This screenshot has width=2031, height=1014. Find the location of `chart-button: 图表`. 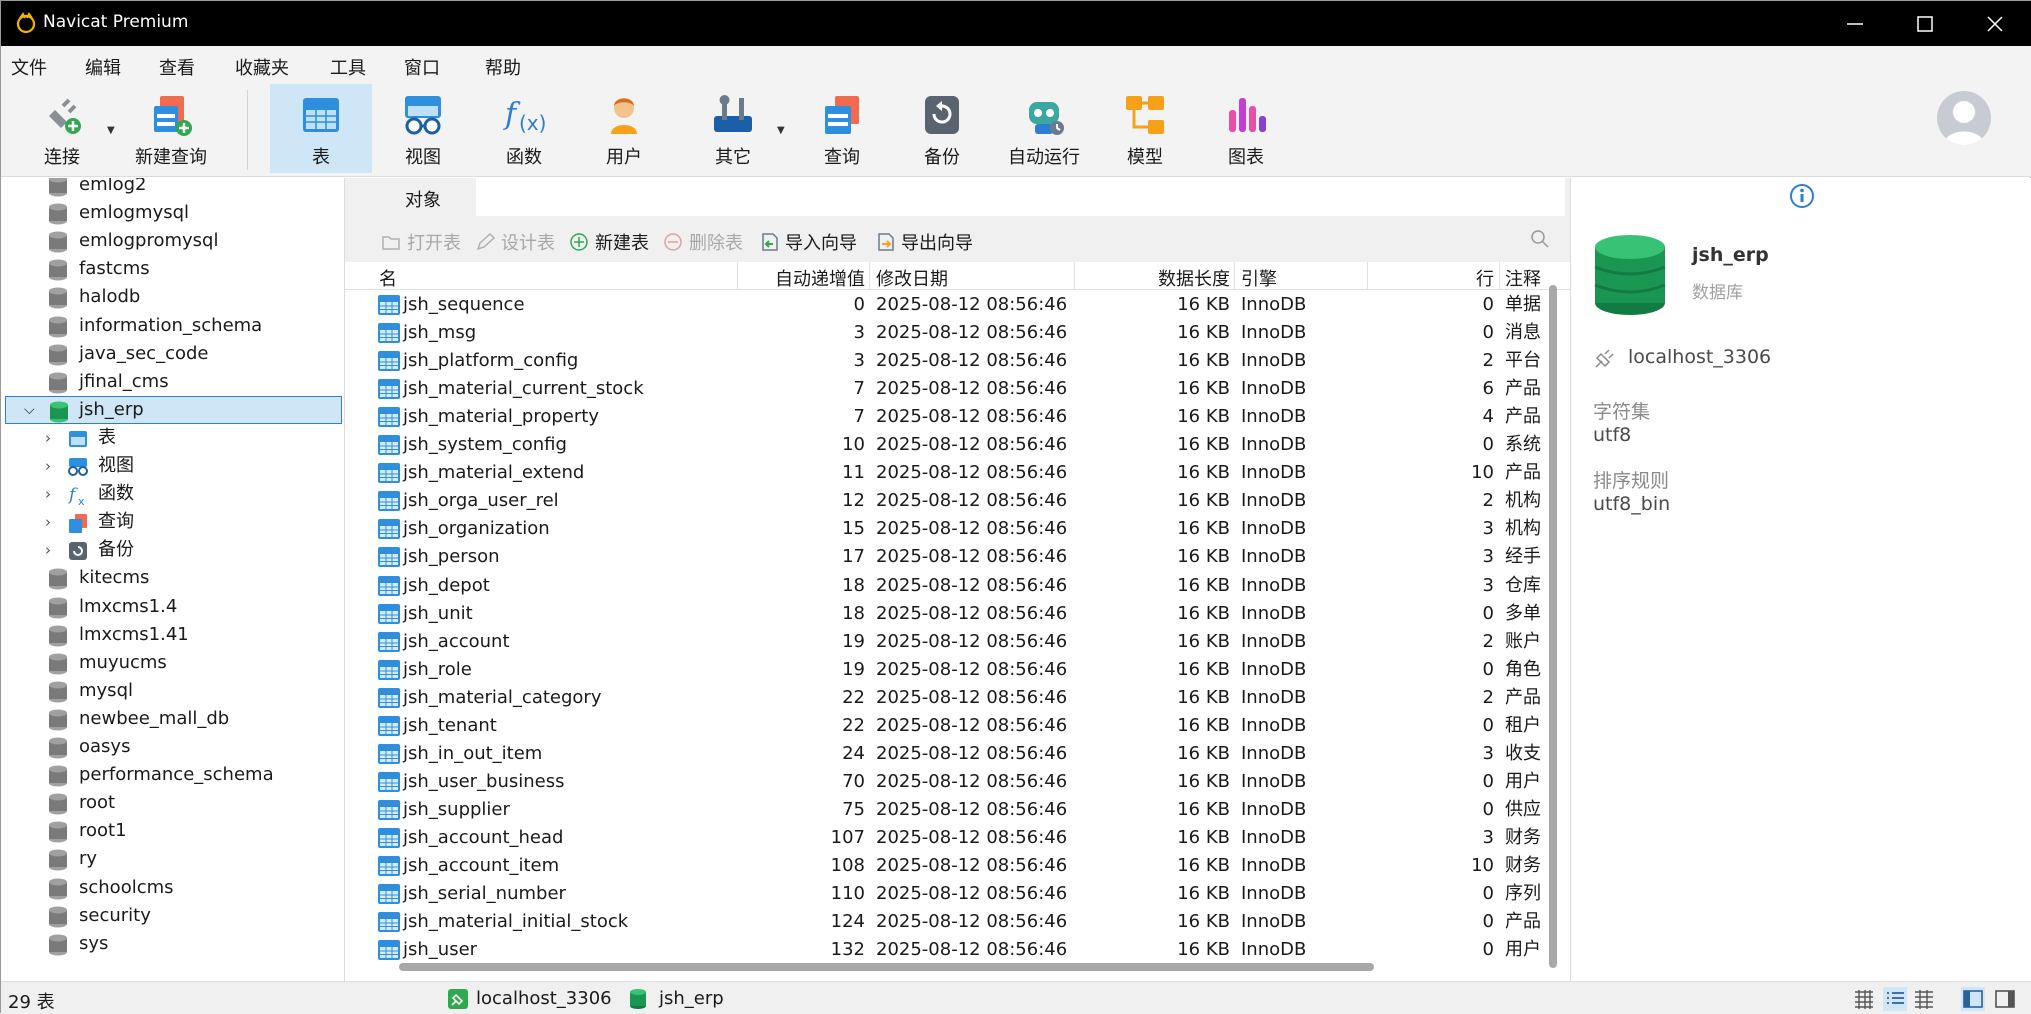

chart-button: 图表 is located at coordinates (1246, 128).